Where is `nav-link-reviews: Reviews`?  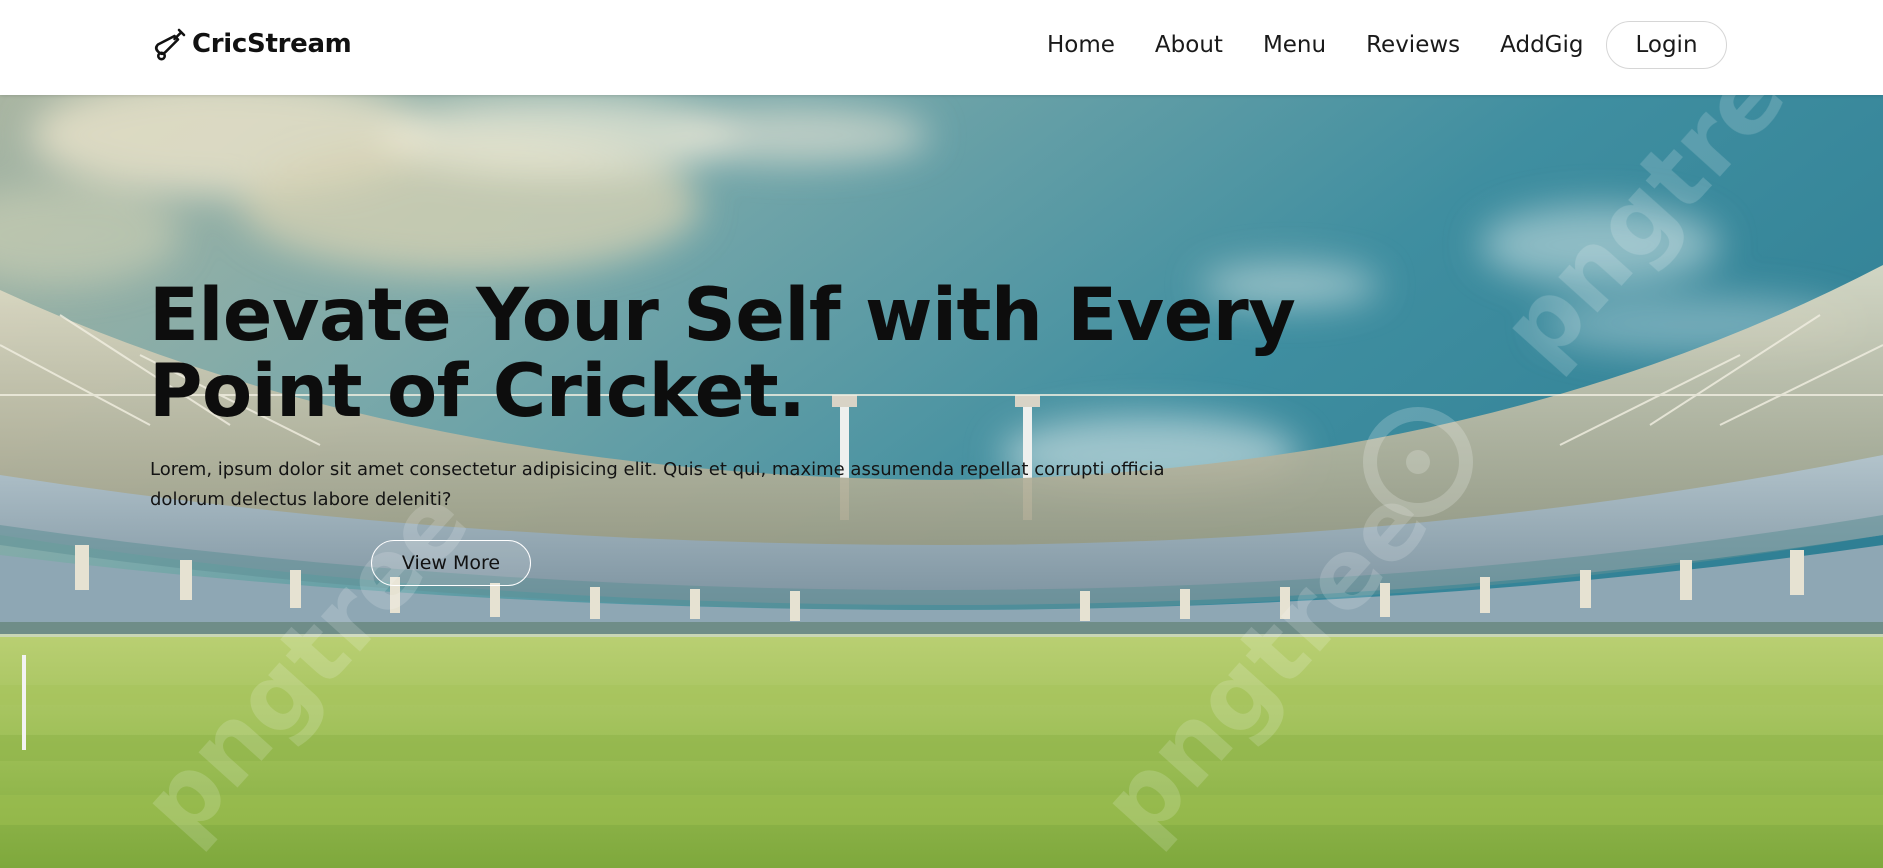 nav-link-reviews: Reviews is located at coordinates (1413, 45).